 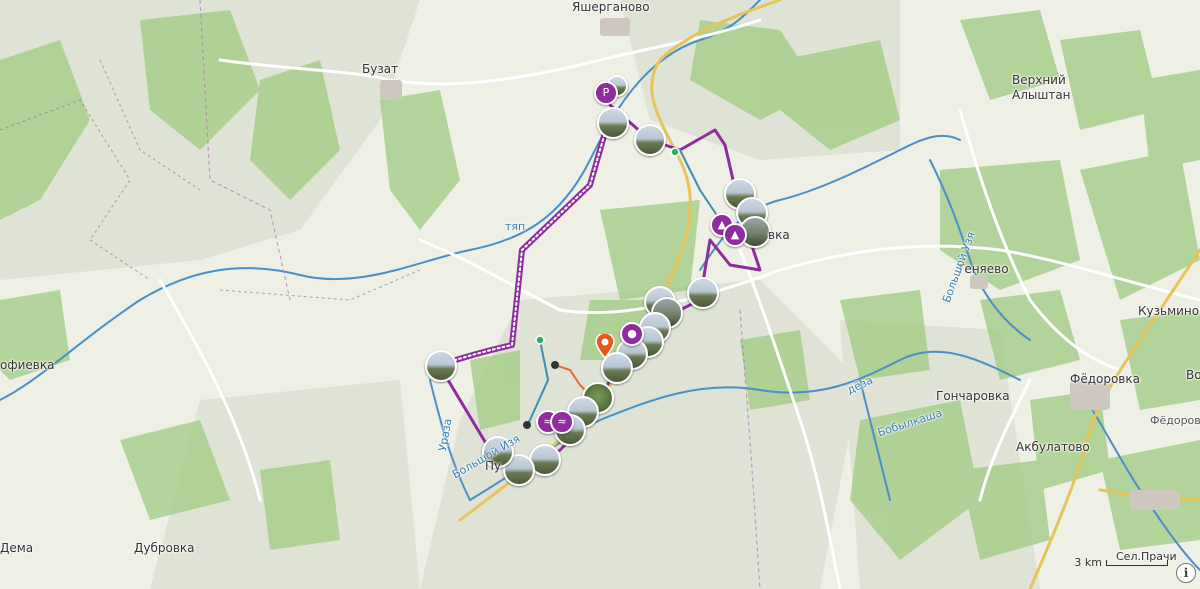 I want to click on river-label: тяп, so click(x=515, y=226).